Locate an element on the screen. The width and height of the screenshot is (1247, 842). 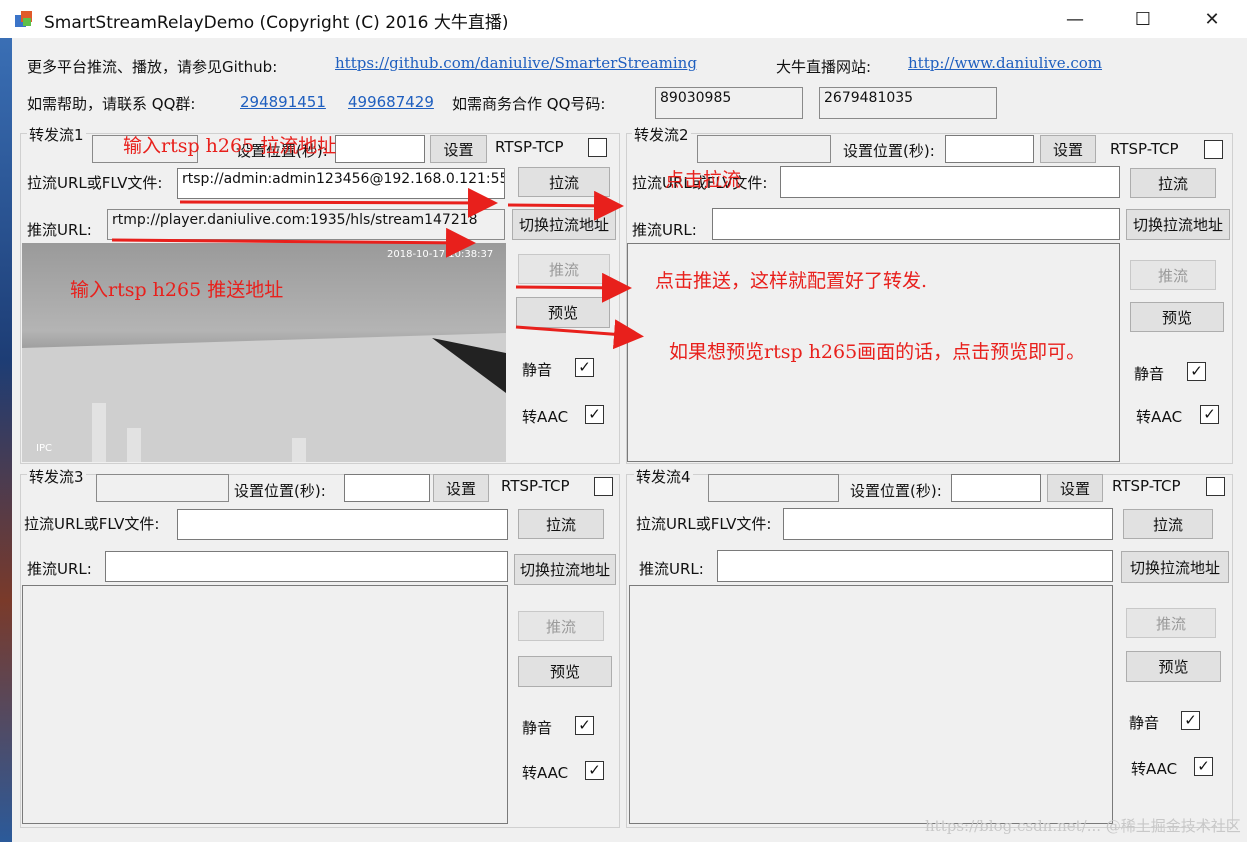
group3-push-url-input is located at coordinates (306, 566).